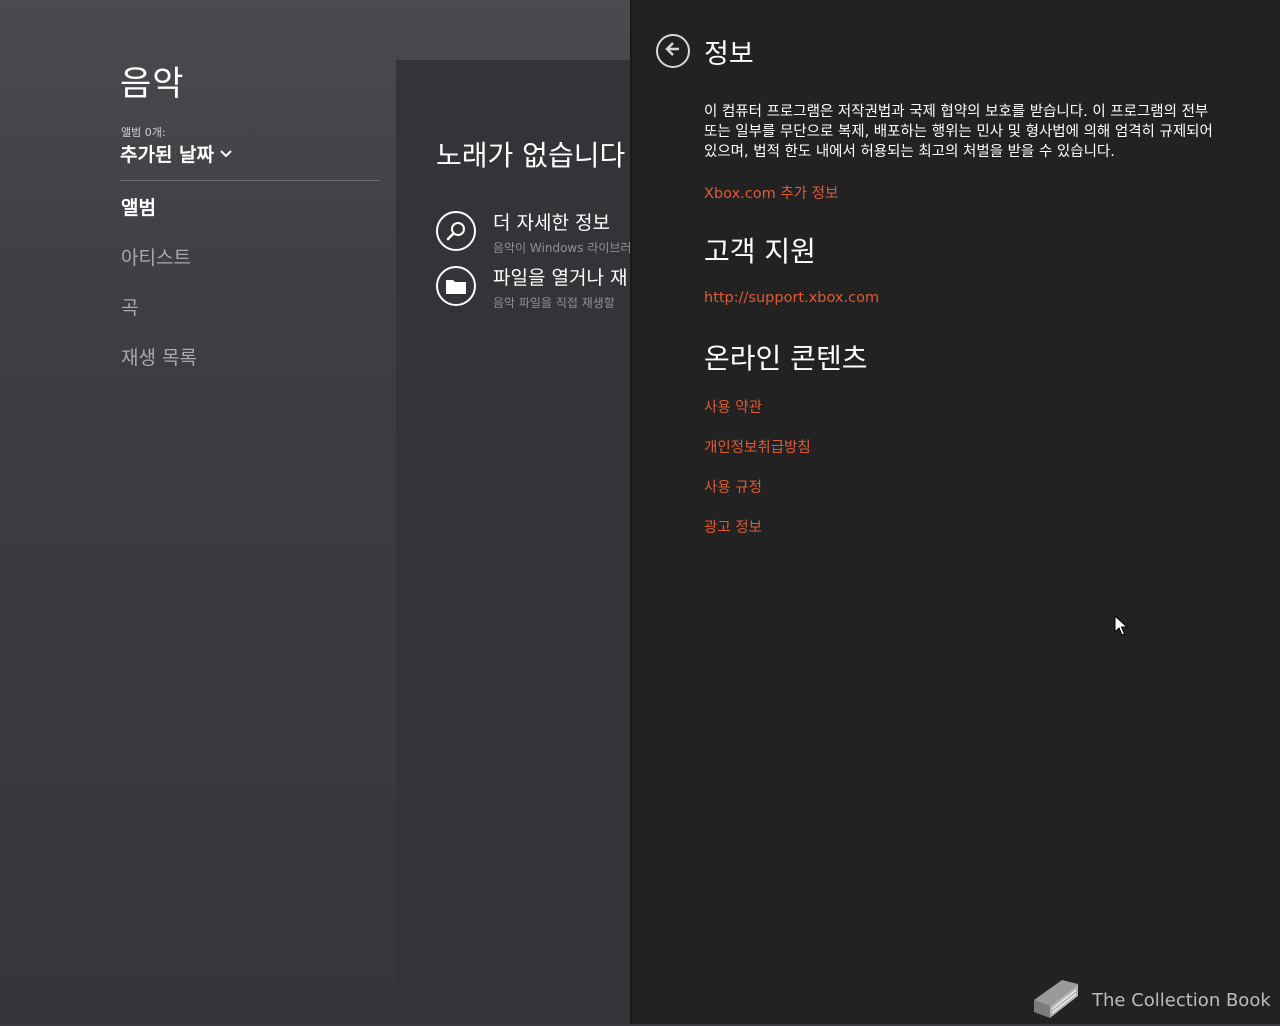 Image resolution: width=1280 pixels, height=1026 pixels. What do you see at coordinates (771, 192) in the screenshot?
I see `xbox-more-info-link: Xbox.com 추가 정보` at bounding box center [771, 192].